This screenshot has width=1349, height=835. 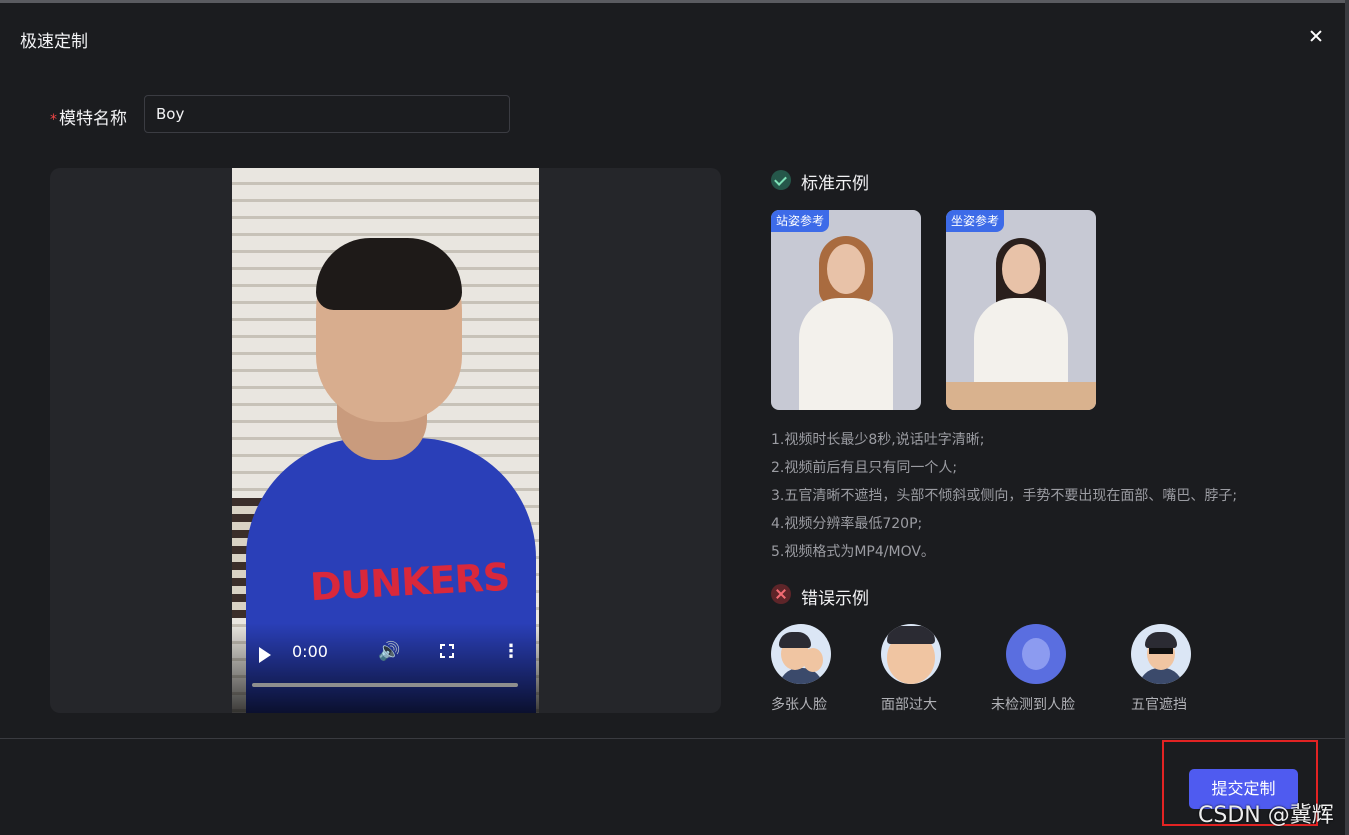 I want to click on sitting-reference-tag: 坐姿参考, so click(x=975, y=221).